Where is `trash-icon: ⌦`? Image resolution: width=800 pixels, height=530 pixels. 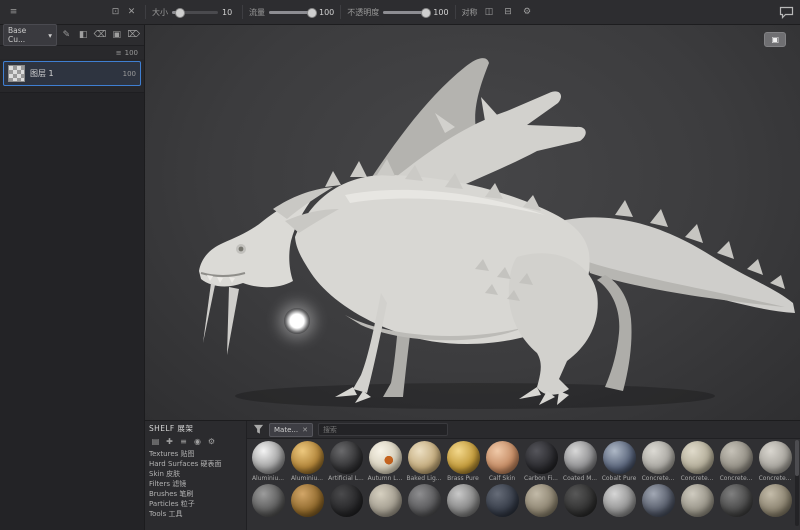
trash-icon: ⌦ is located at coordinates (133, 35).